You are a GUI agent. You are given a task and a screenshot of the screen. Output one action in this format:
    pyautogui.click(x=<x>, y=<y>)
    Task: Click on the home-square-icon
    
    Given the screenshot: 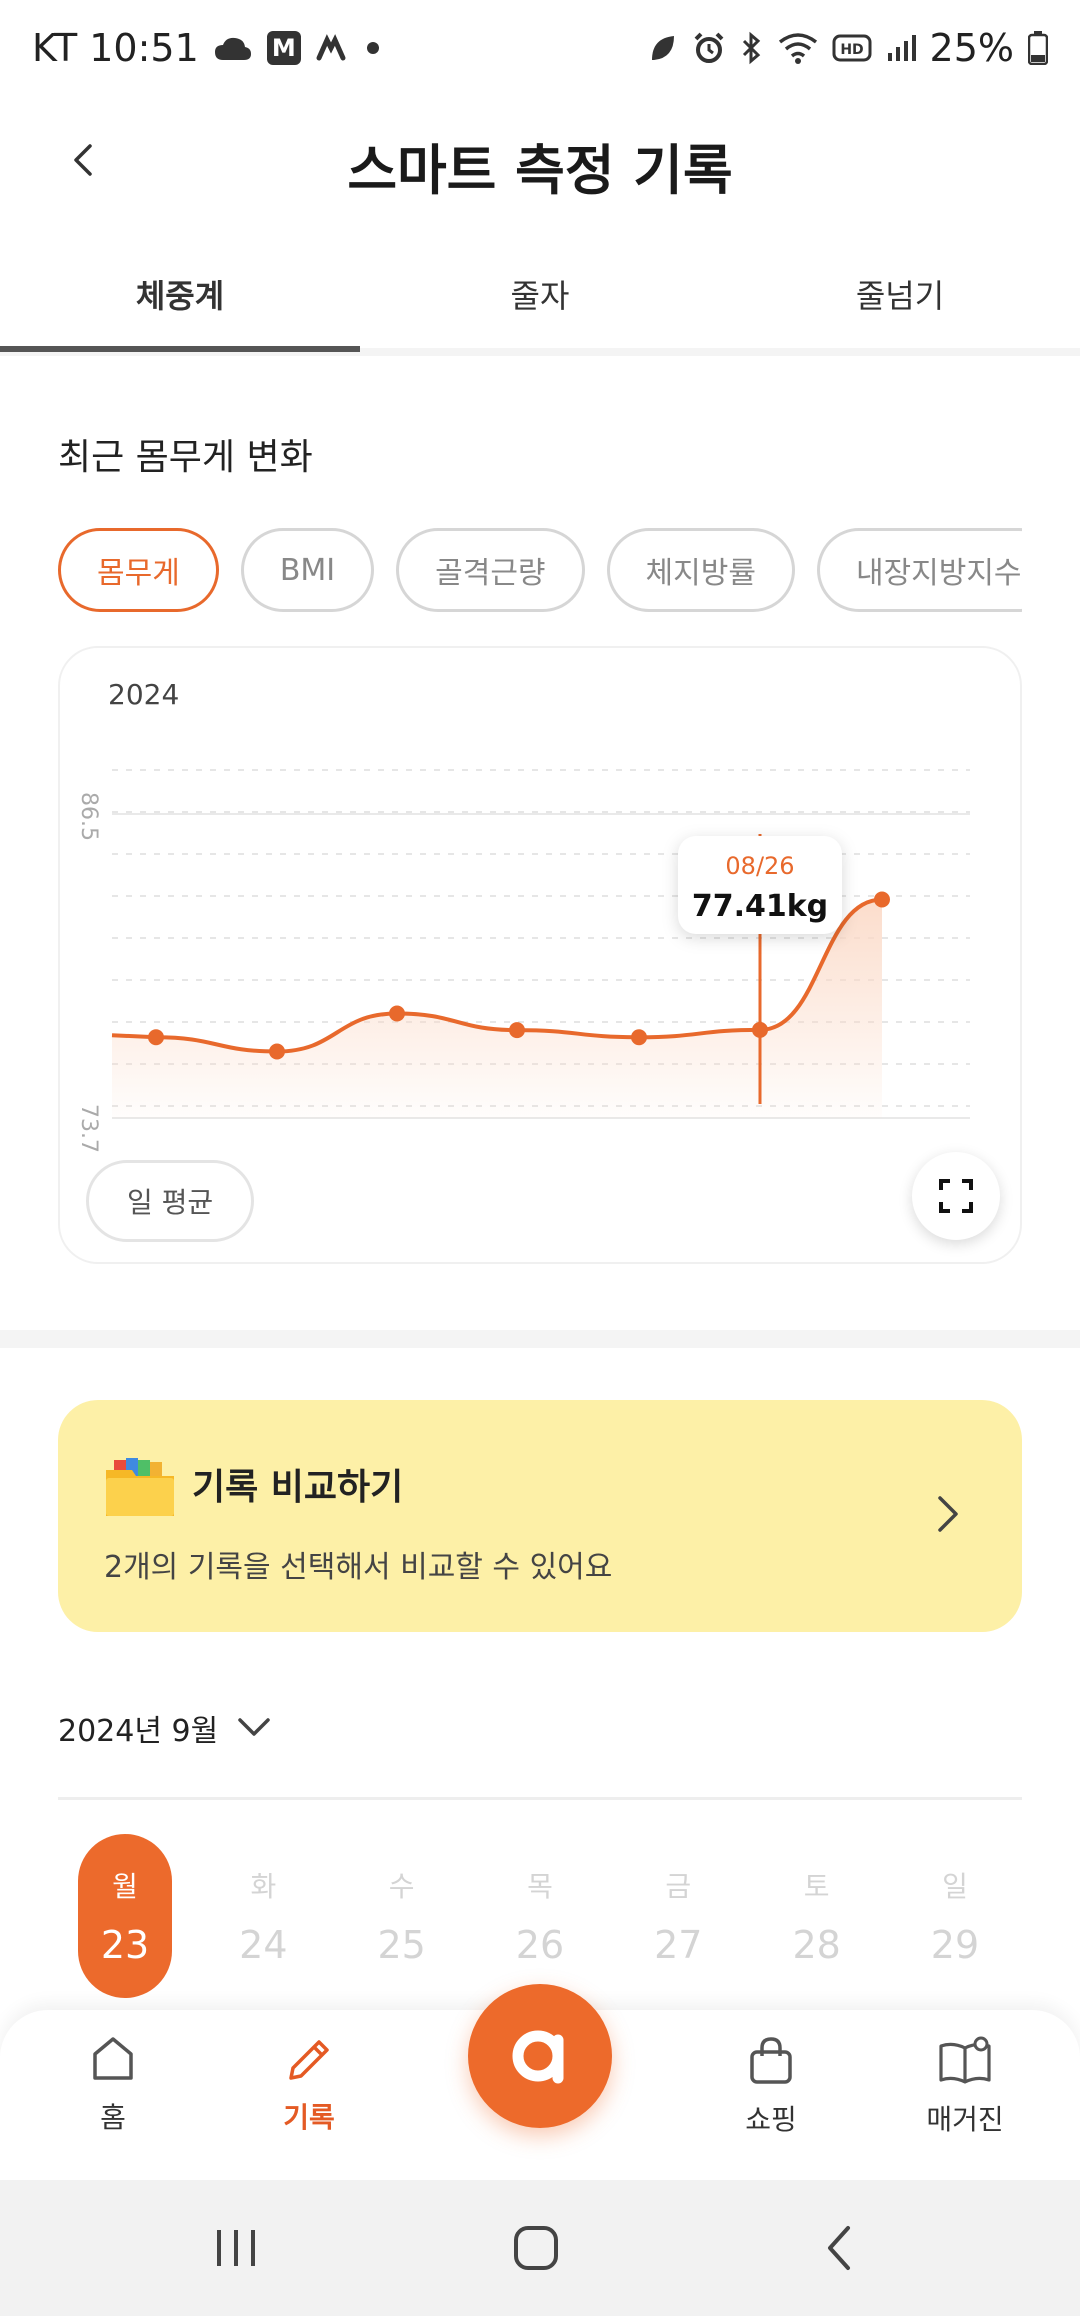 What is the action you would take?
    pyautogui.click(x=536, y=2248)
    